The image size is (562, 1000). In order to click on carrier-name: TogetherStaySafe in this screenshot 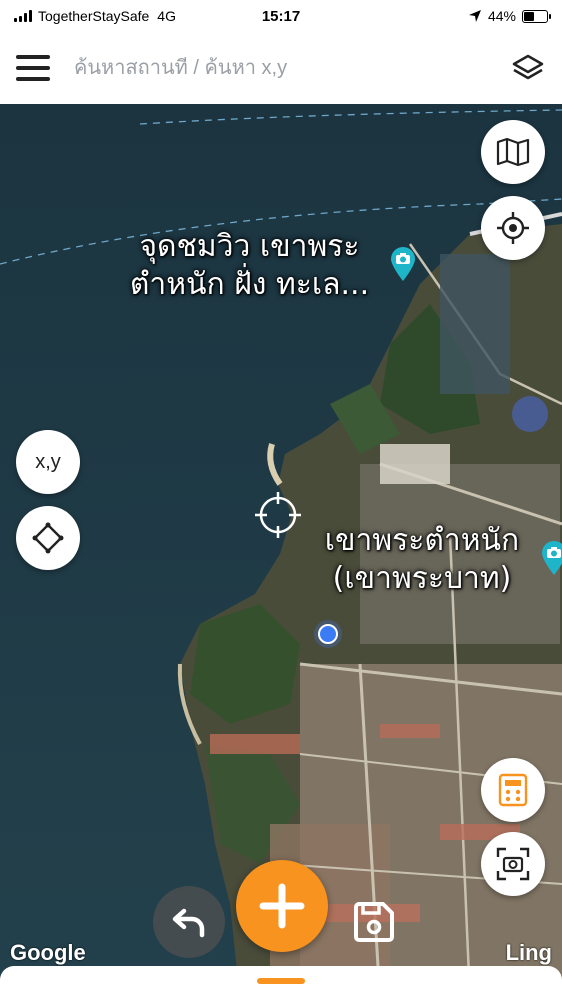, I will do `click(94, 16)`.